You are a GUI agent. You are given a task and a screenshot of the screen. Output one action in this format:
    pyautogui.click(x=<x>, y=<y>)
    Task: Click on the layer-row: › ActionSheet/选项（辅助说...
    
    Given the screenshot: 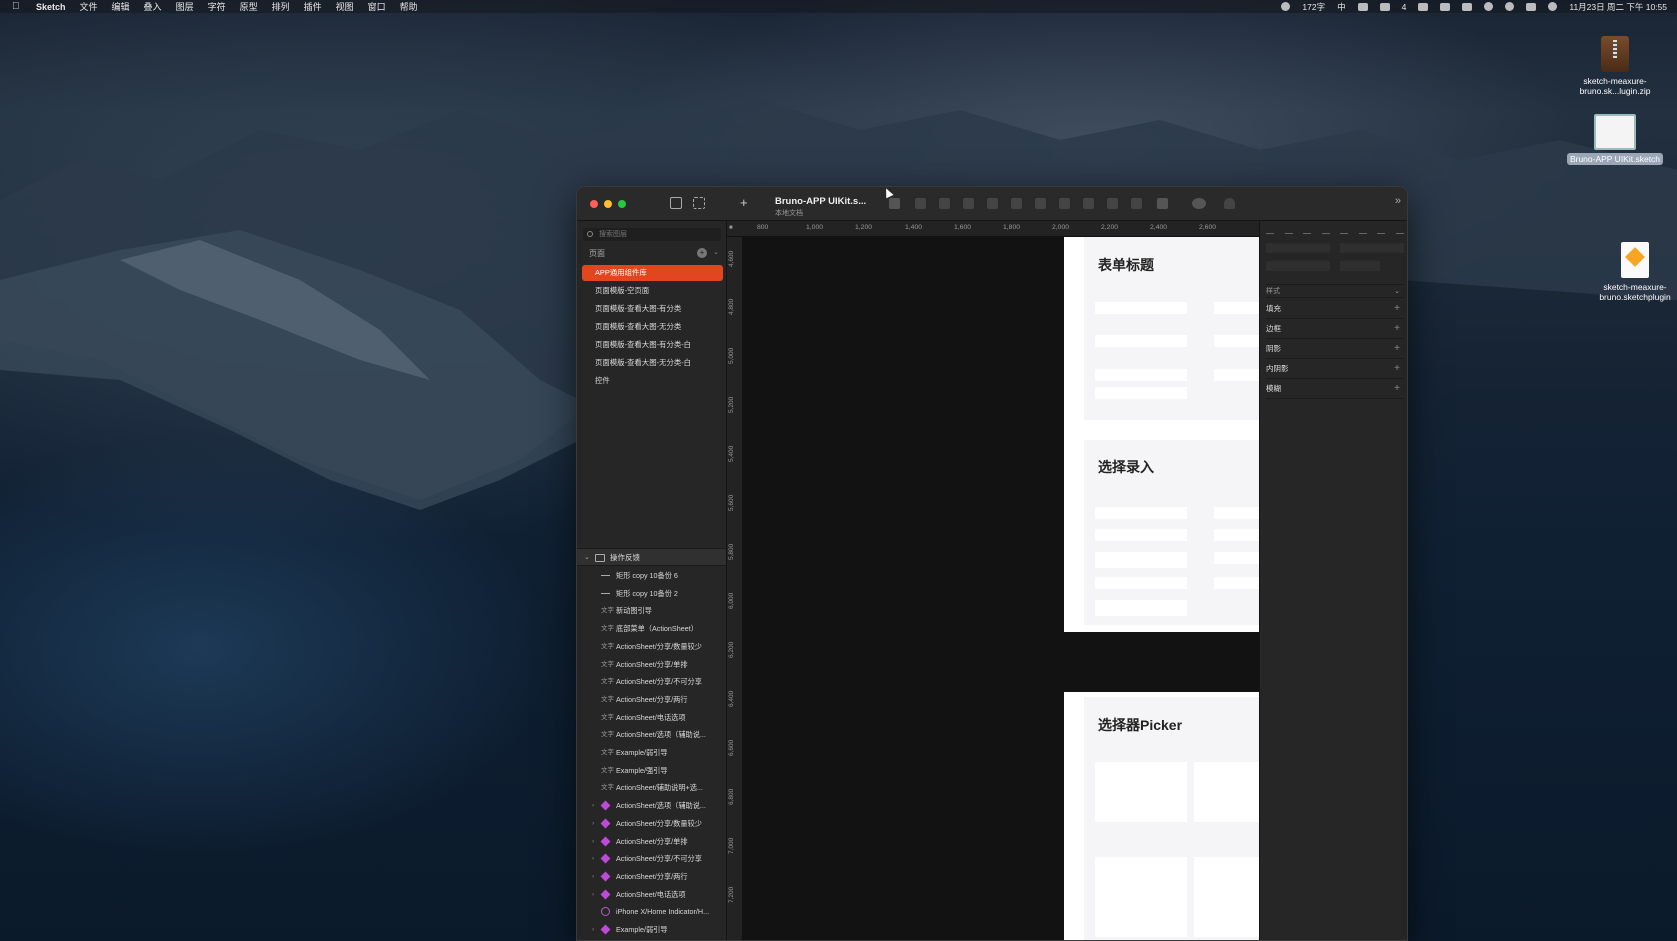 What is the action you would take?
    pyautogui.click(x=651, y=805)
    